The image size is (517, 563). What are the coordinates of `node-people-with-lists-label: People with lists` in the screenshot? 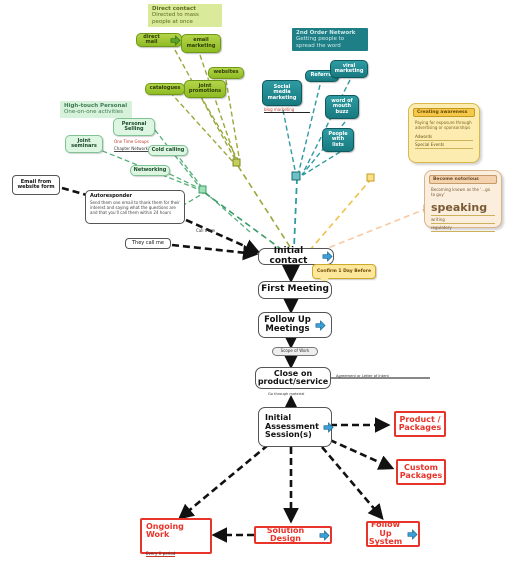 It's located at (338, 139).